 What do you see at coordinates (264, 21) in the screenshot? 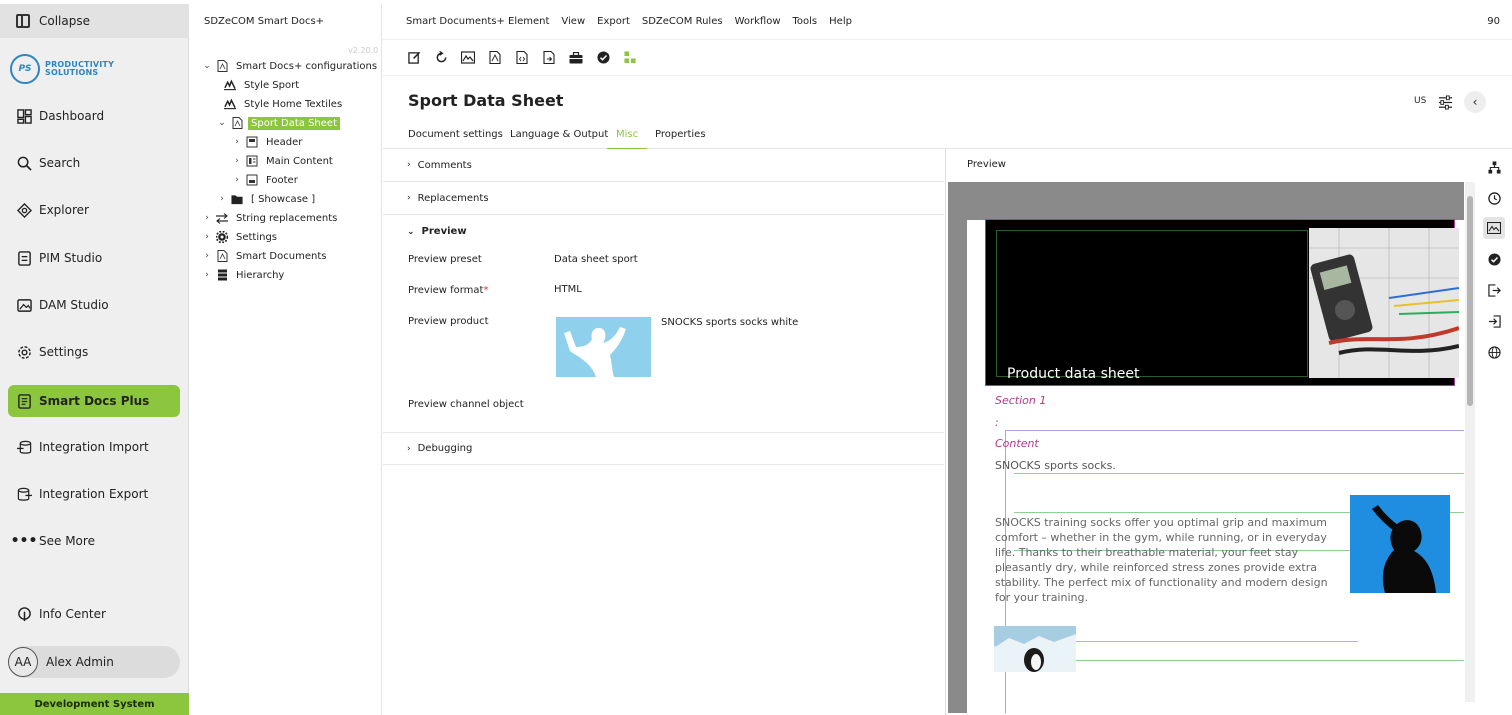
I see `tree-title: SDZeCOM Smart Docs+` at bounding box center [264, 21].